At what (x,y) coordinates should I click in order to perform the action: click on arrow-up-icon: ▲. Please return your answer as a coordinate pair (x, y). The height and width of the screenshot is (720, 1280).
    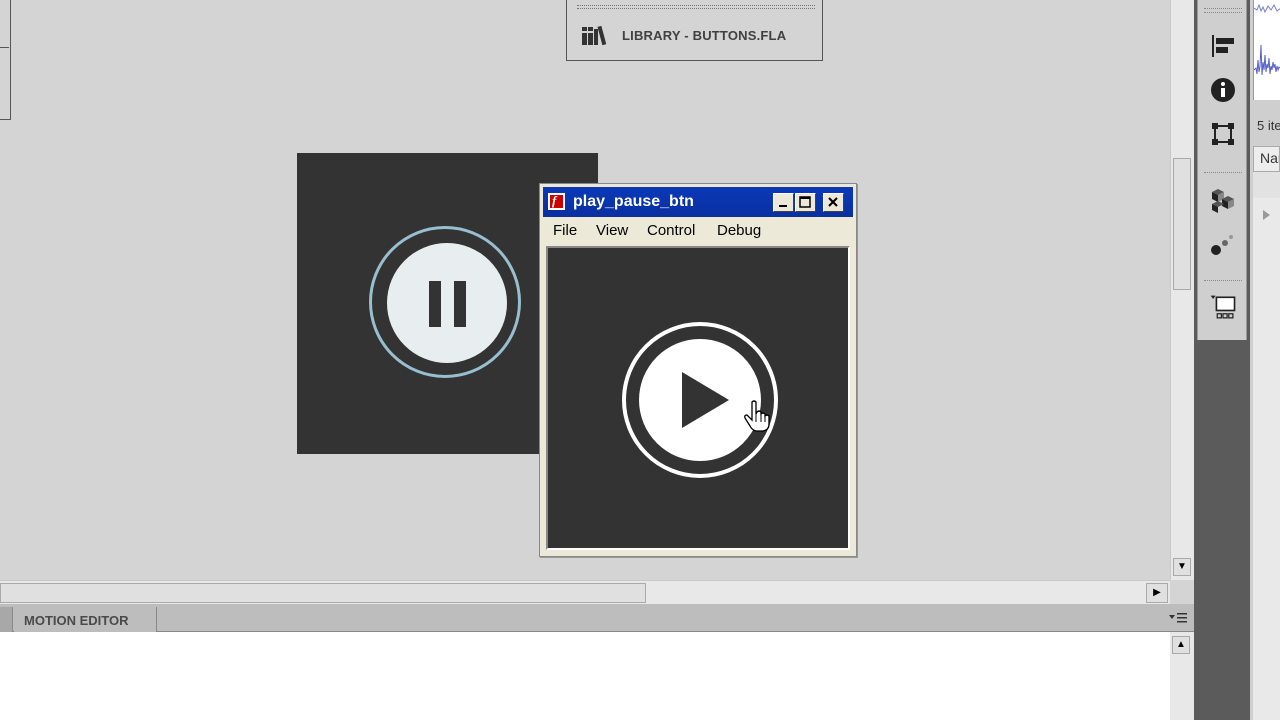
    Looking at the image, I should click on (1181, 644).